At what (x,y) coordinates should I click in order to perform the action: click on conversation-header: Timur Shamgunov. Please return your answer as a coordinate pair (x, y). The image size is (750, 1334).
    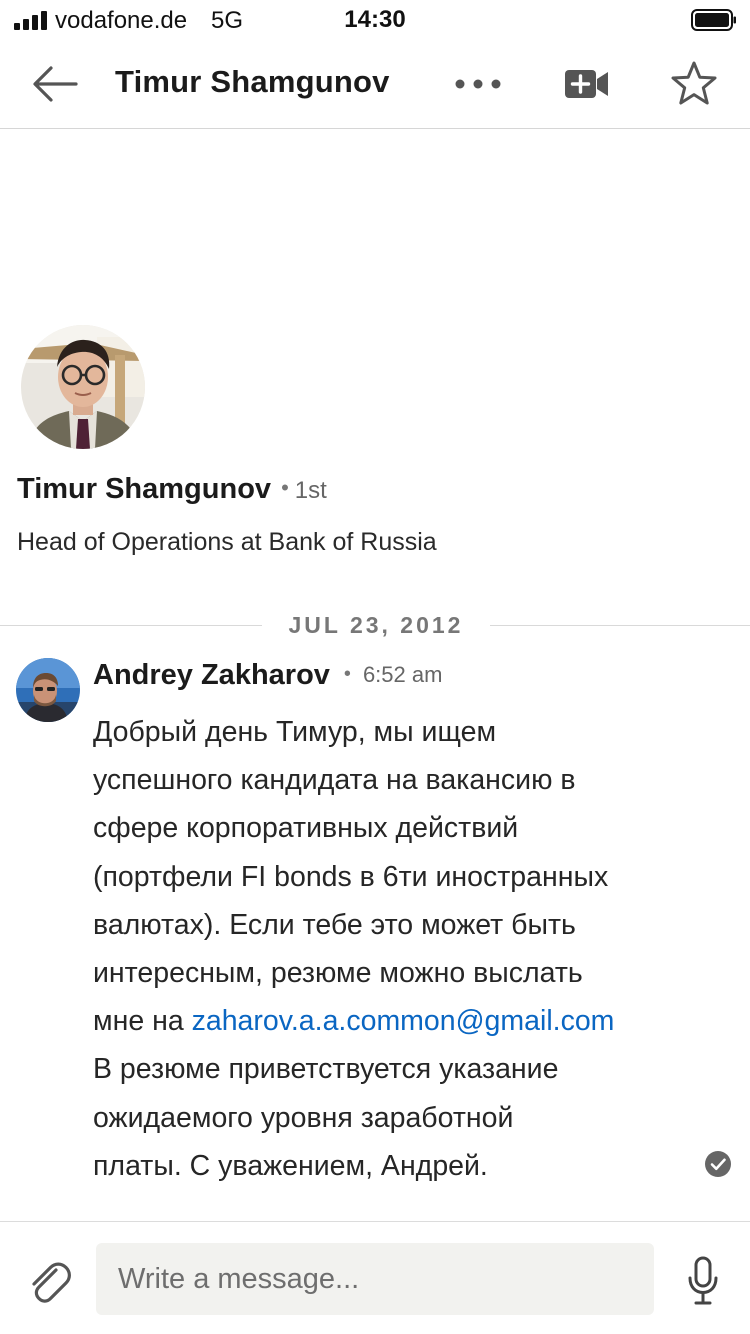
    Looking at the image, I should click on (375, 85).